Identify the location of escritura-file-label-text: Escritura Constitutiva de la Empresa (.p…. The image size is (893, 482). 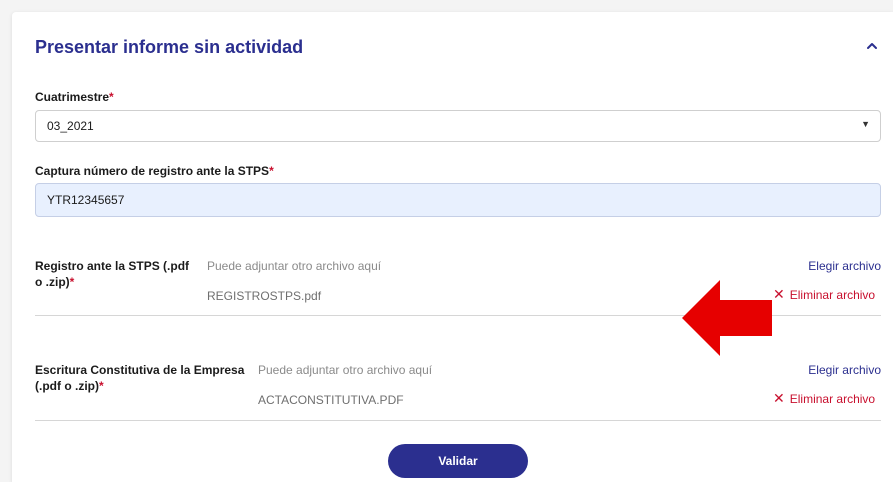
(140, 378).